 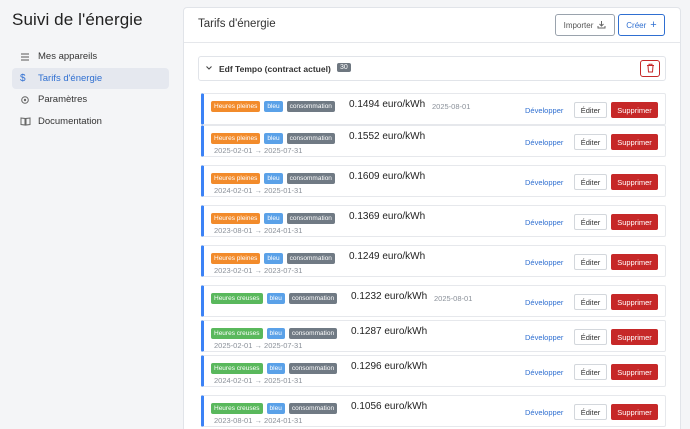 I want to click on plus-icon: +, so click(x=653, y=25).